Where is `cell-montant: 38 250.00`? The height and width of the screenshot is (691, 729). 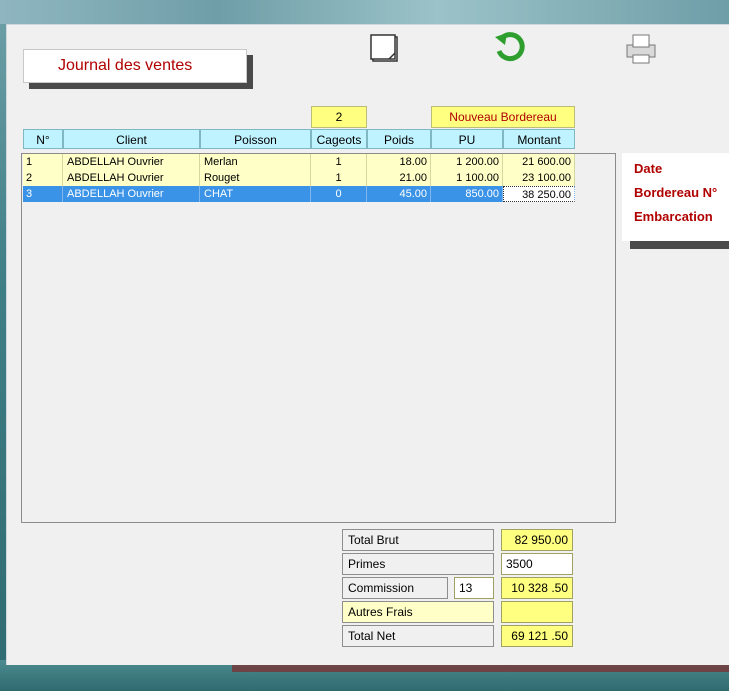 cell-montant: 38 250.00 is located at coordinates (539, 194).